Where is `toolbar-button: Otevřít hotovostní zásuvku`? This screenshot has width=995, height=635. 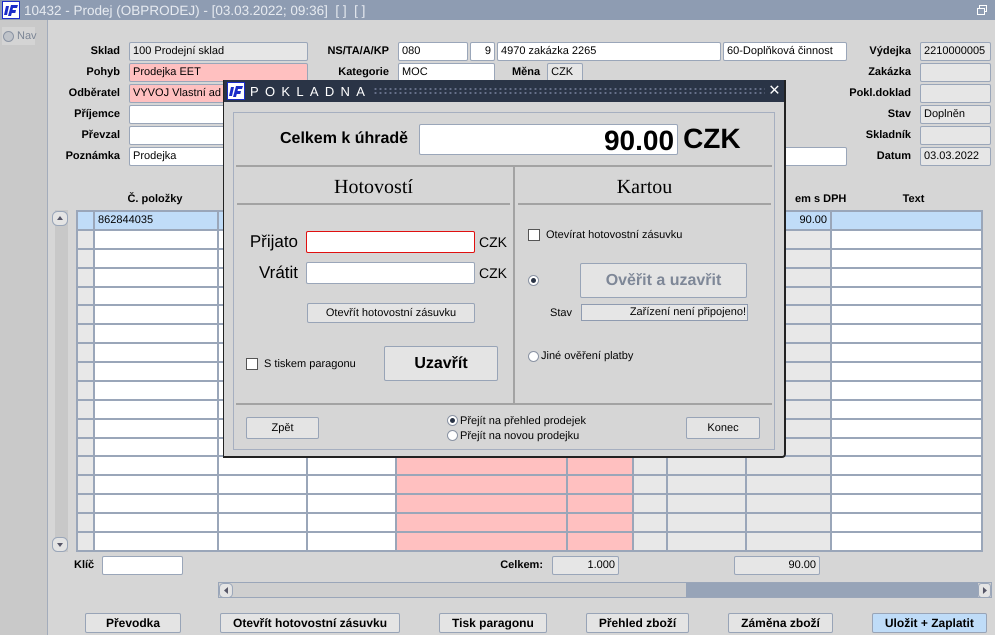 toolbar-button: Otevřít hotovostní zásuvku is located at coordinates (310, 623).